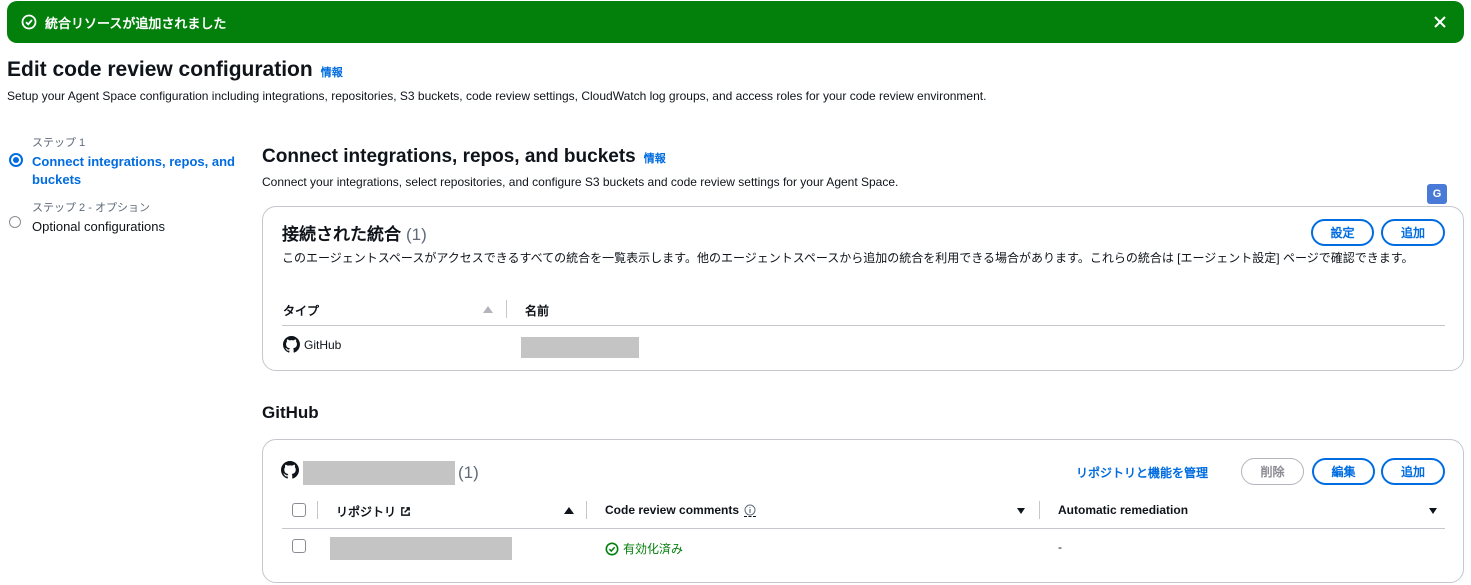  Describe the element at coordinates (91, 208) in the screenshot. I see `step-2-label: ステップ 2 - オプション` at that location.